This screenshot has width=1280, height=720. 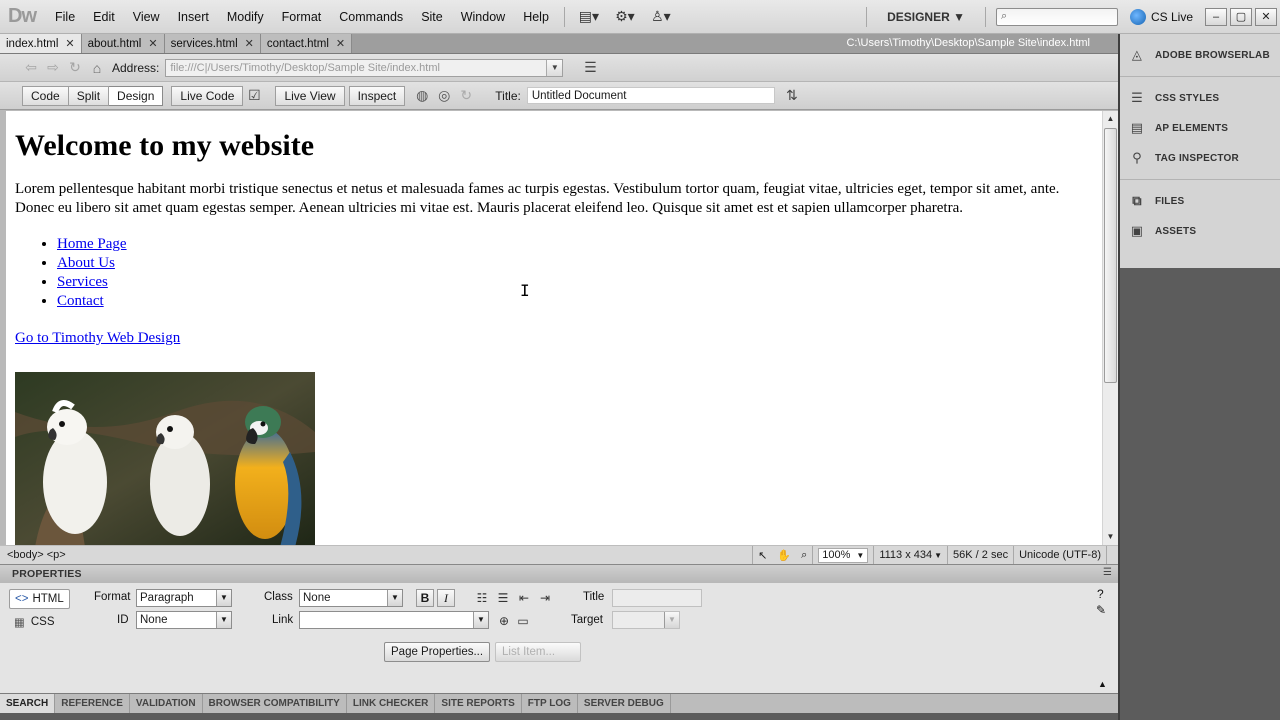 I want to click on cs-live-button: CS Live, so click(x=1167, y=16).